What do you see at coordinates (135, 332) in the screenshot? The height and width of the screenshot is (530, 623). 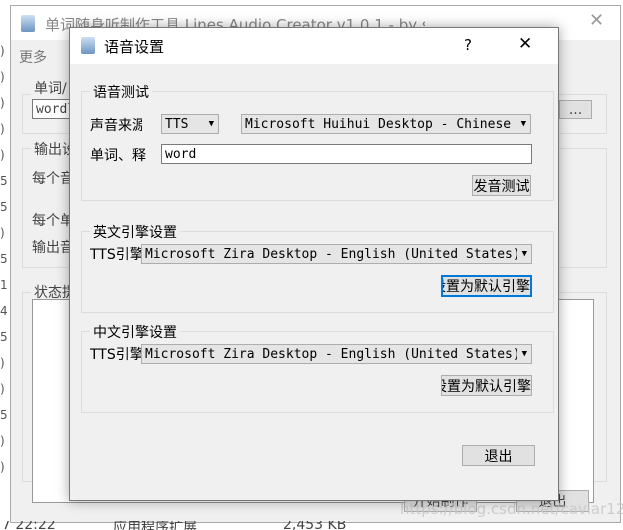 I see `chinese-engine-label: 中文引擎设置` at bounding box center [135, 332].